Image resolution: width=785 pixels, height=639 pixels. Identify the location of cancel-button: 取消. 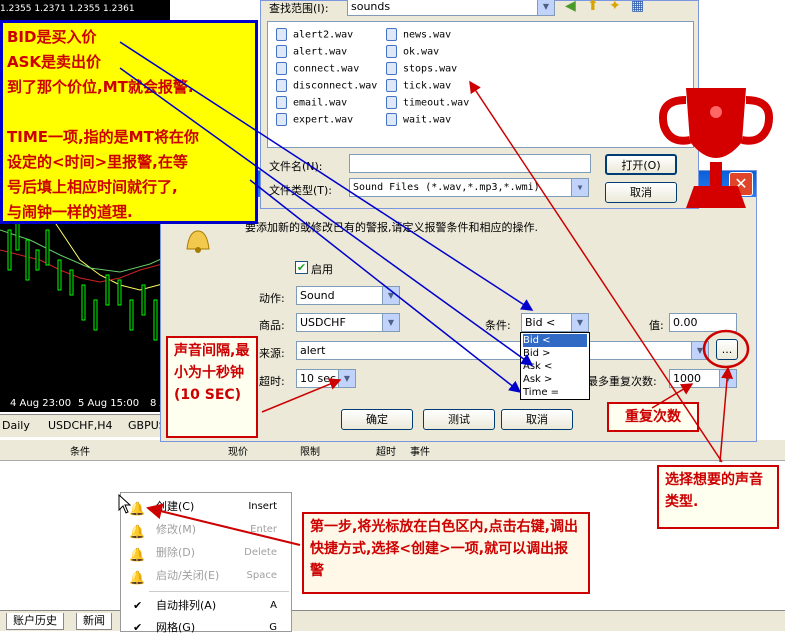
(537, 419).